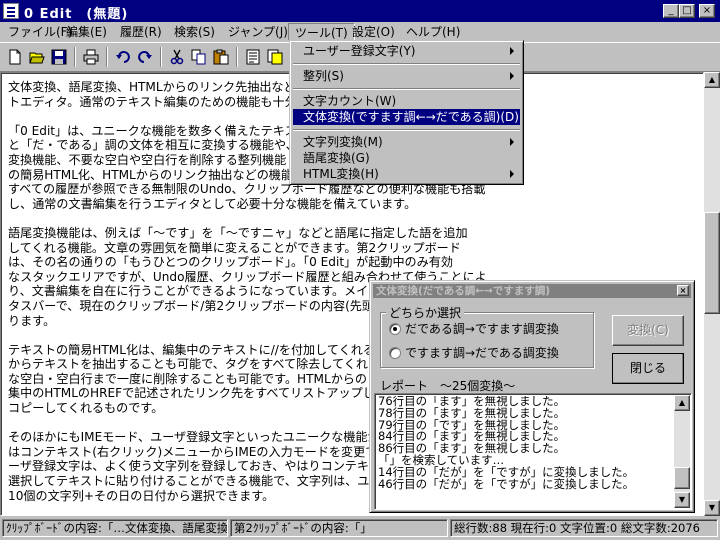 The width and height of the screenshot is (720, 540). Describe the element at coordinates (37, 57) in the screenshot. I see `open-folder-icon` at that location.